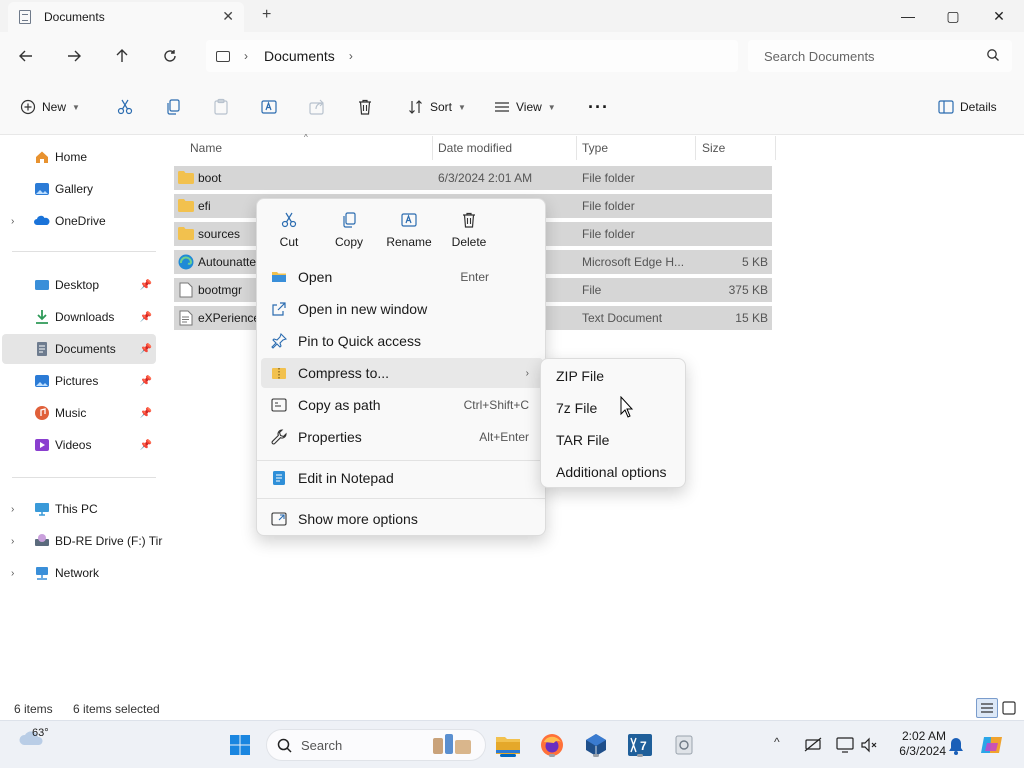  I want to click on volume-muted-icon, so click(869, 745).